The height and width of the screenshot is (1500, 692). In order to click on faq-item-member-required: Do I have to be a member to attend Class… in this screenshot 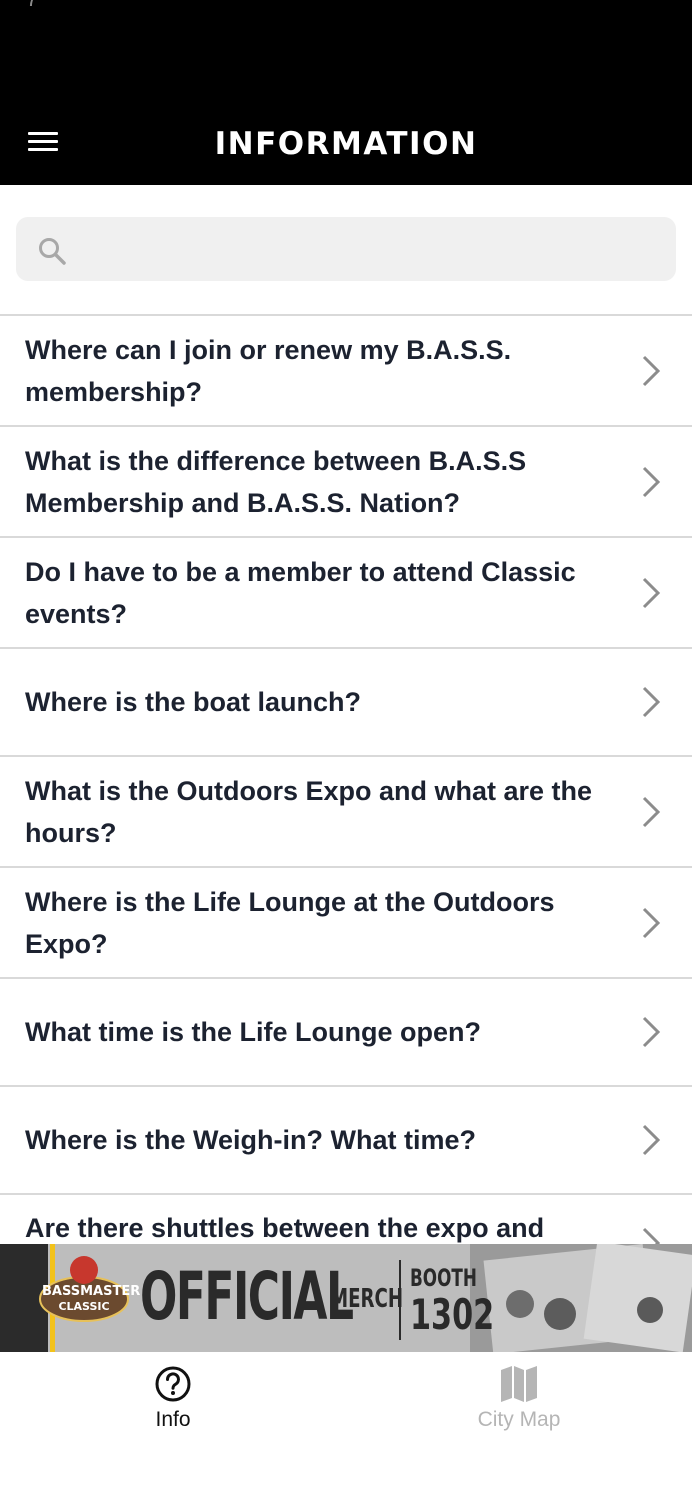, I will do `click(346, 593)`.